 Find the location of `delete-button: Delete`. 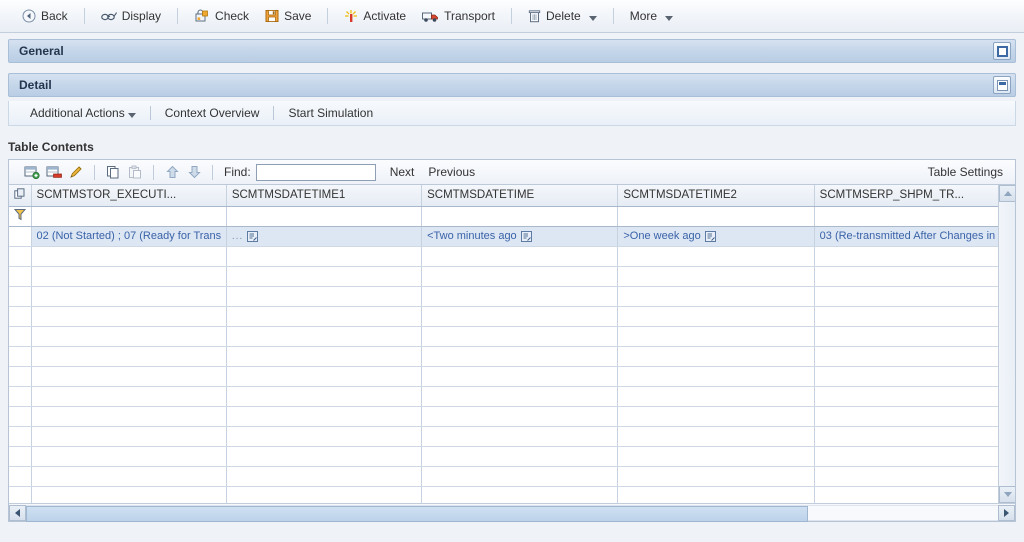

delete-button: Delete is located at coordinates (562, 16).